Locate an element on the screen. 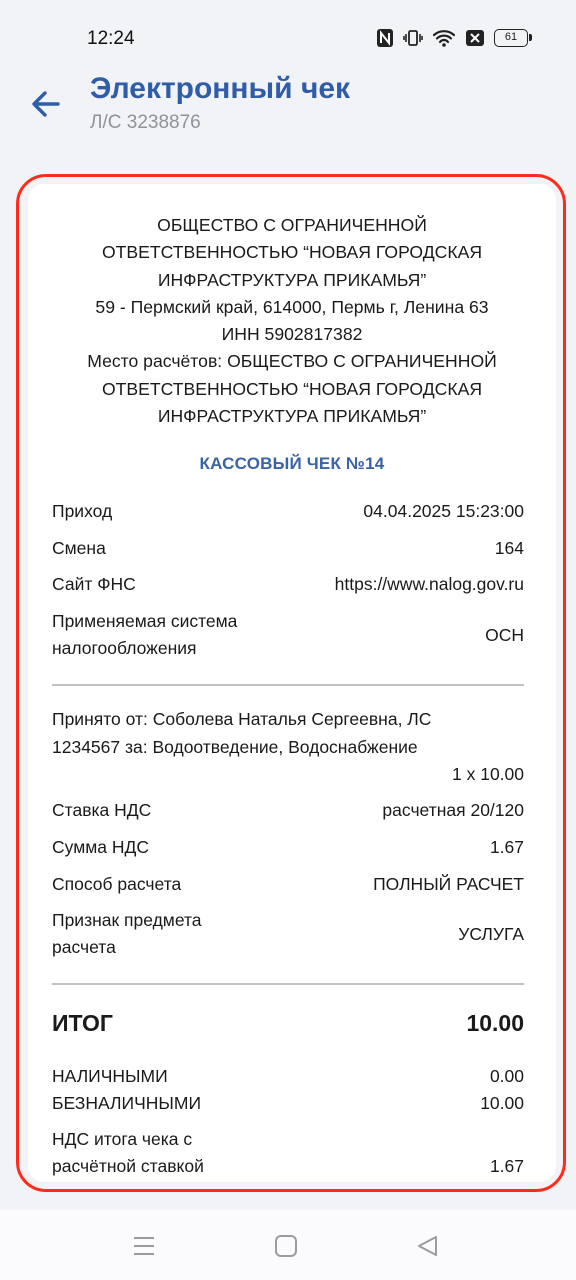 Image resolution: width=576 pixels, height=1280 pixels. item-row-vat-sum: Сумма НДС 1.67 is located at coordinates (288, 847).